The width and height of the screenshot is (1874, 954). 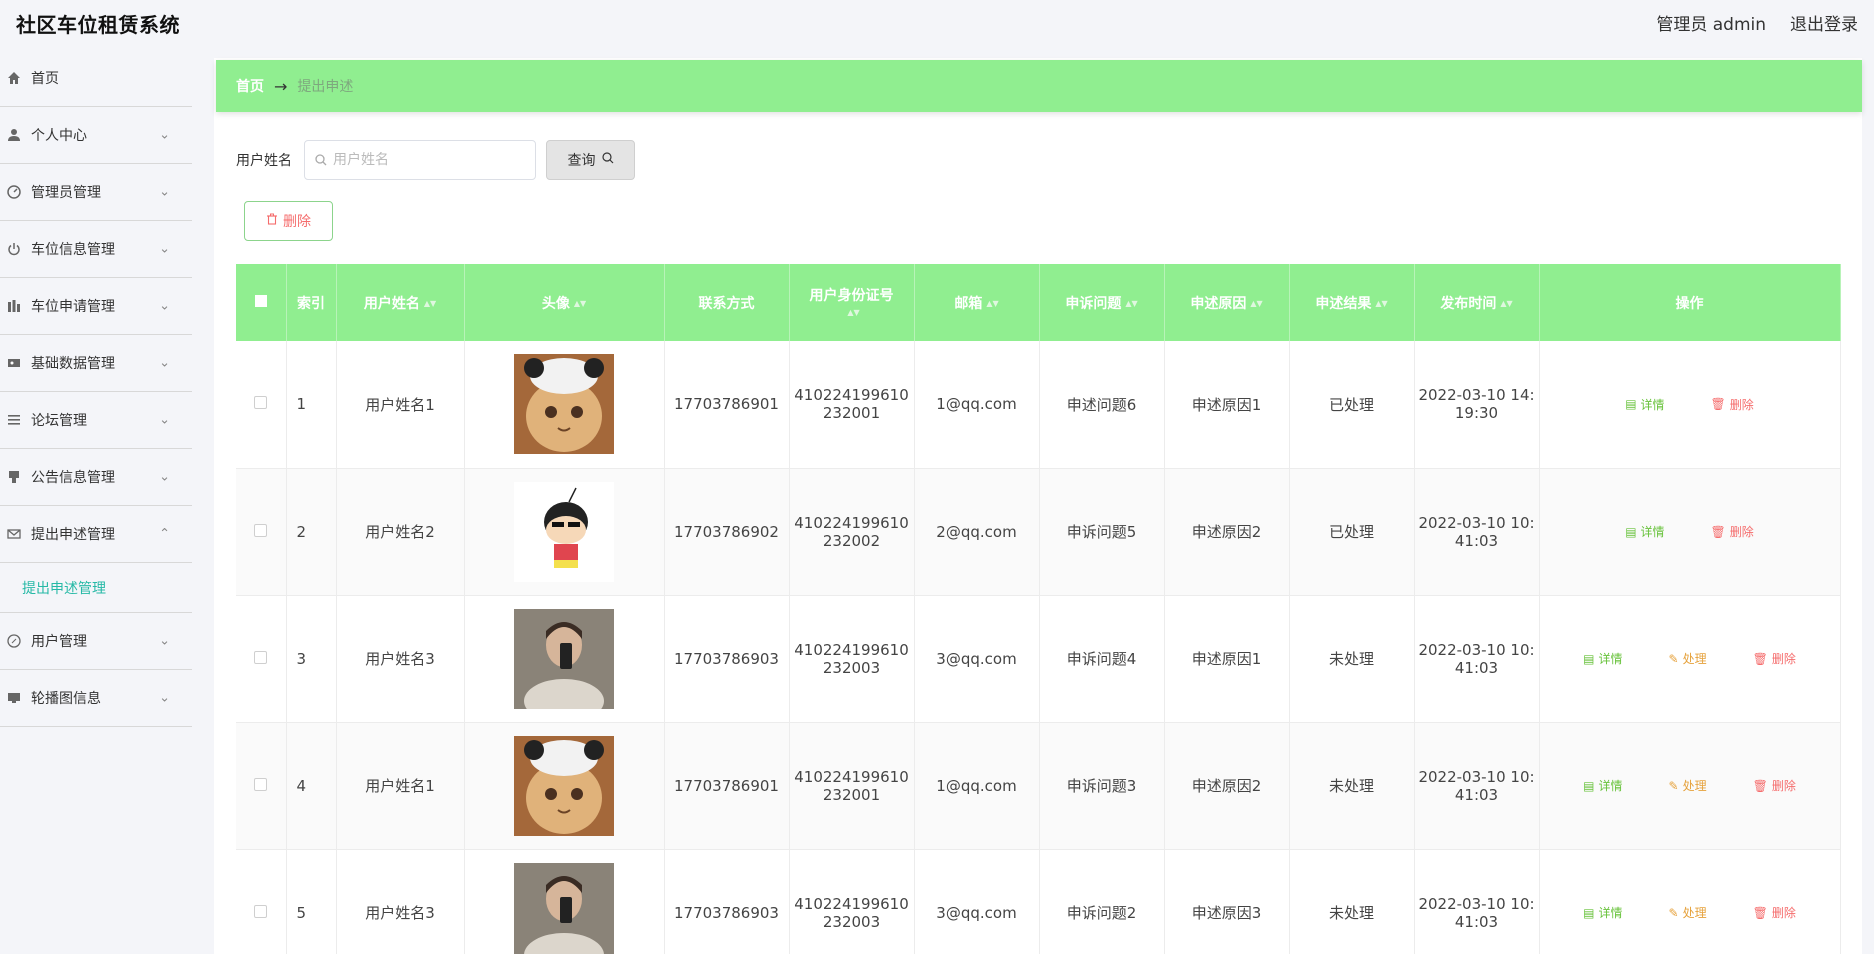 I want to click on sidebar-item-label: 管理员管理, so click(x=66, y=193).